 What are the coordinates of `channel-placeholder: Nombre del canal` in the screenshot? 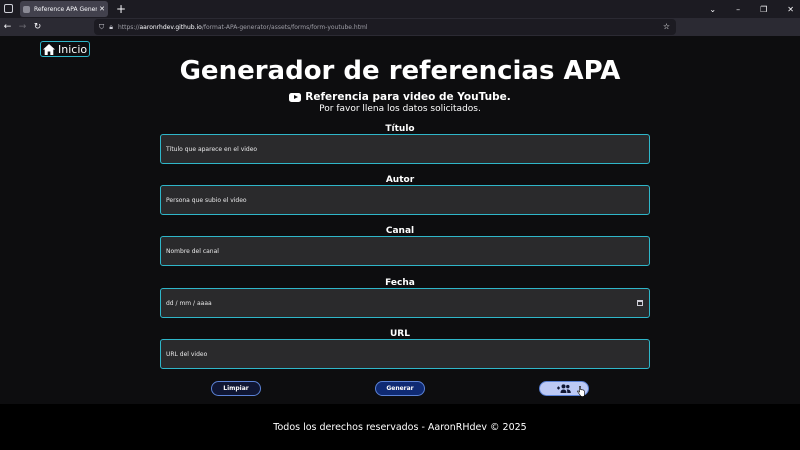 It's located at (192, 251).